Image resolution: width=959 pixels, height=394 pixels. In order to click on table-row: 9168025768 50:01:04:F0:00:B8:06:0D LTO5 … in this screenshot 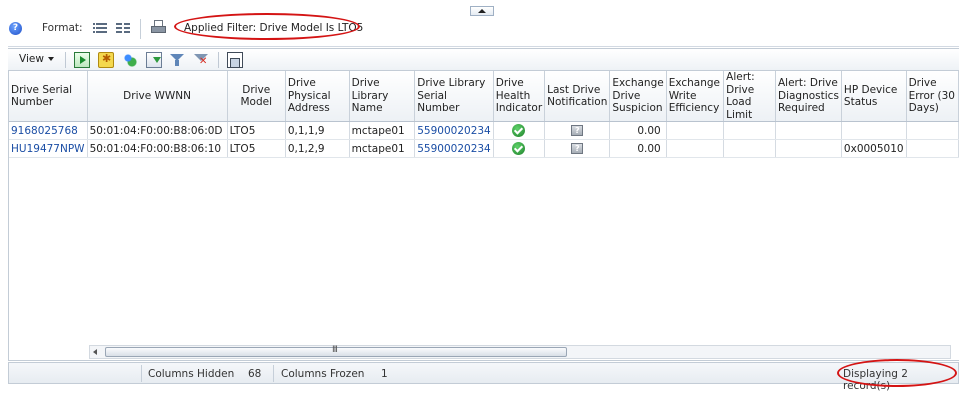, I will do `click(484, 130)`.